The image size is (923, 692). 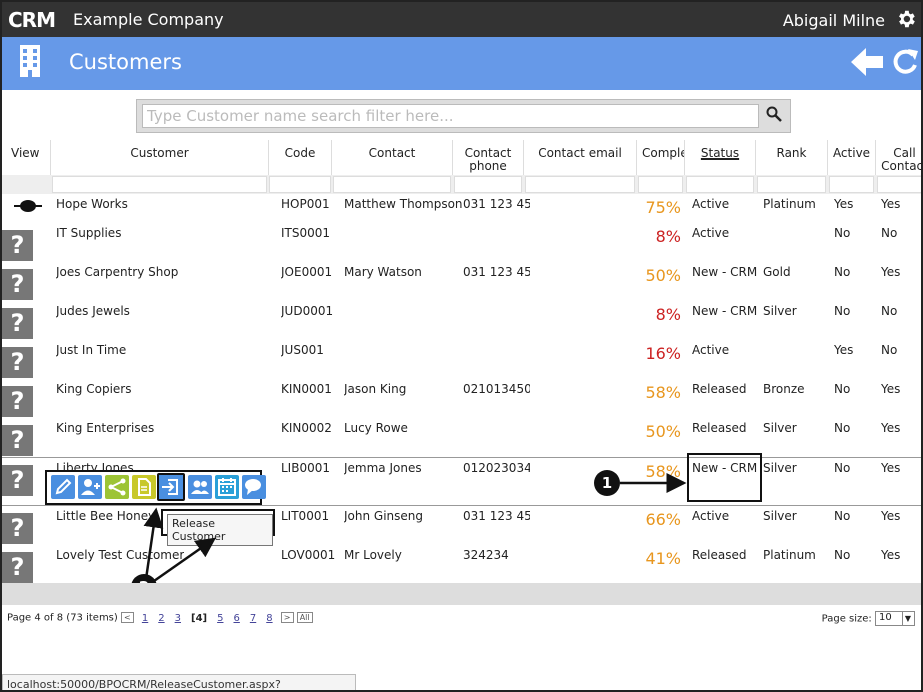 What do you see at coordinates (253, 618) in the screenshot?
I see `pager-page-link: 7` at bounding box center [253, 618].